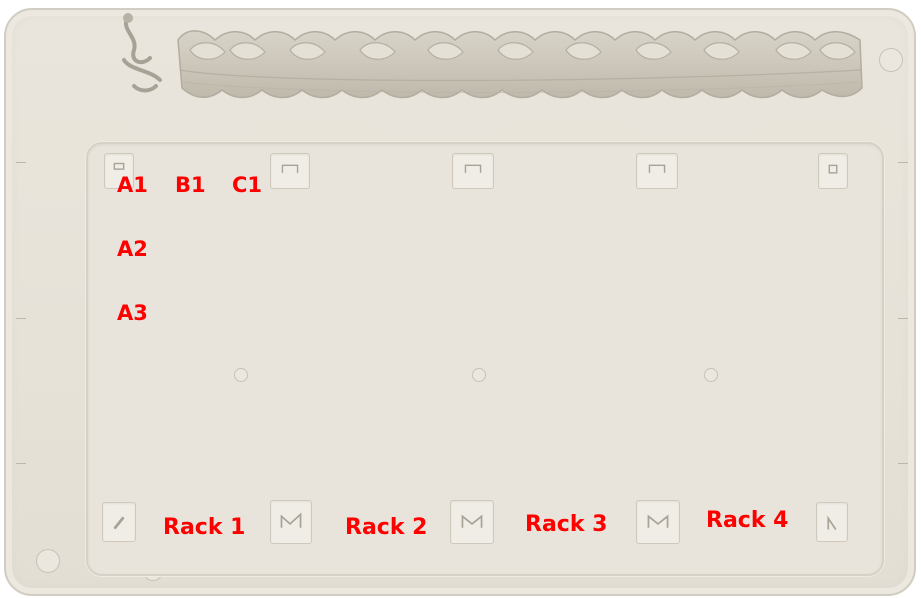 This screenshot has width=921, height=598. I want to click on rack-label-1: Rack 1, so click(204, 527).